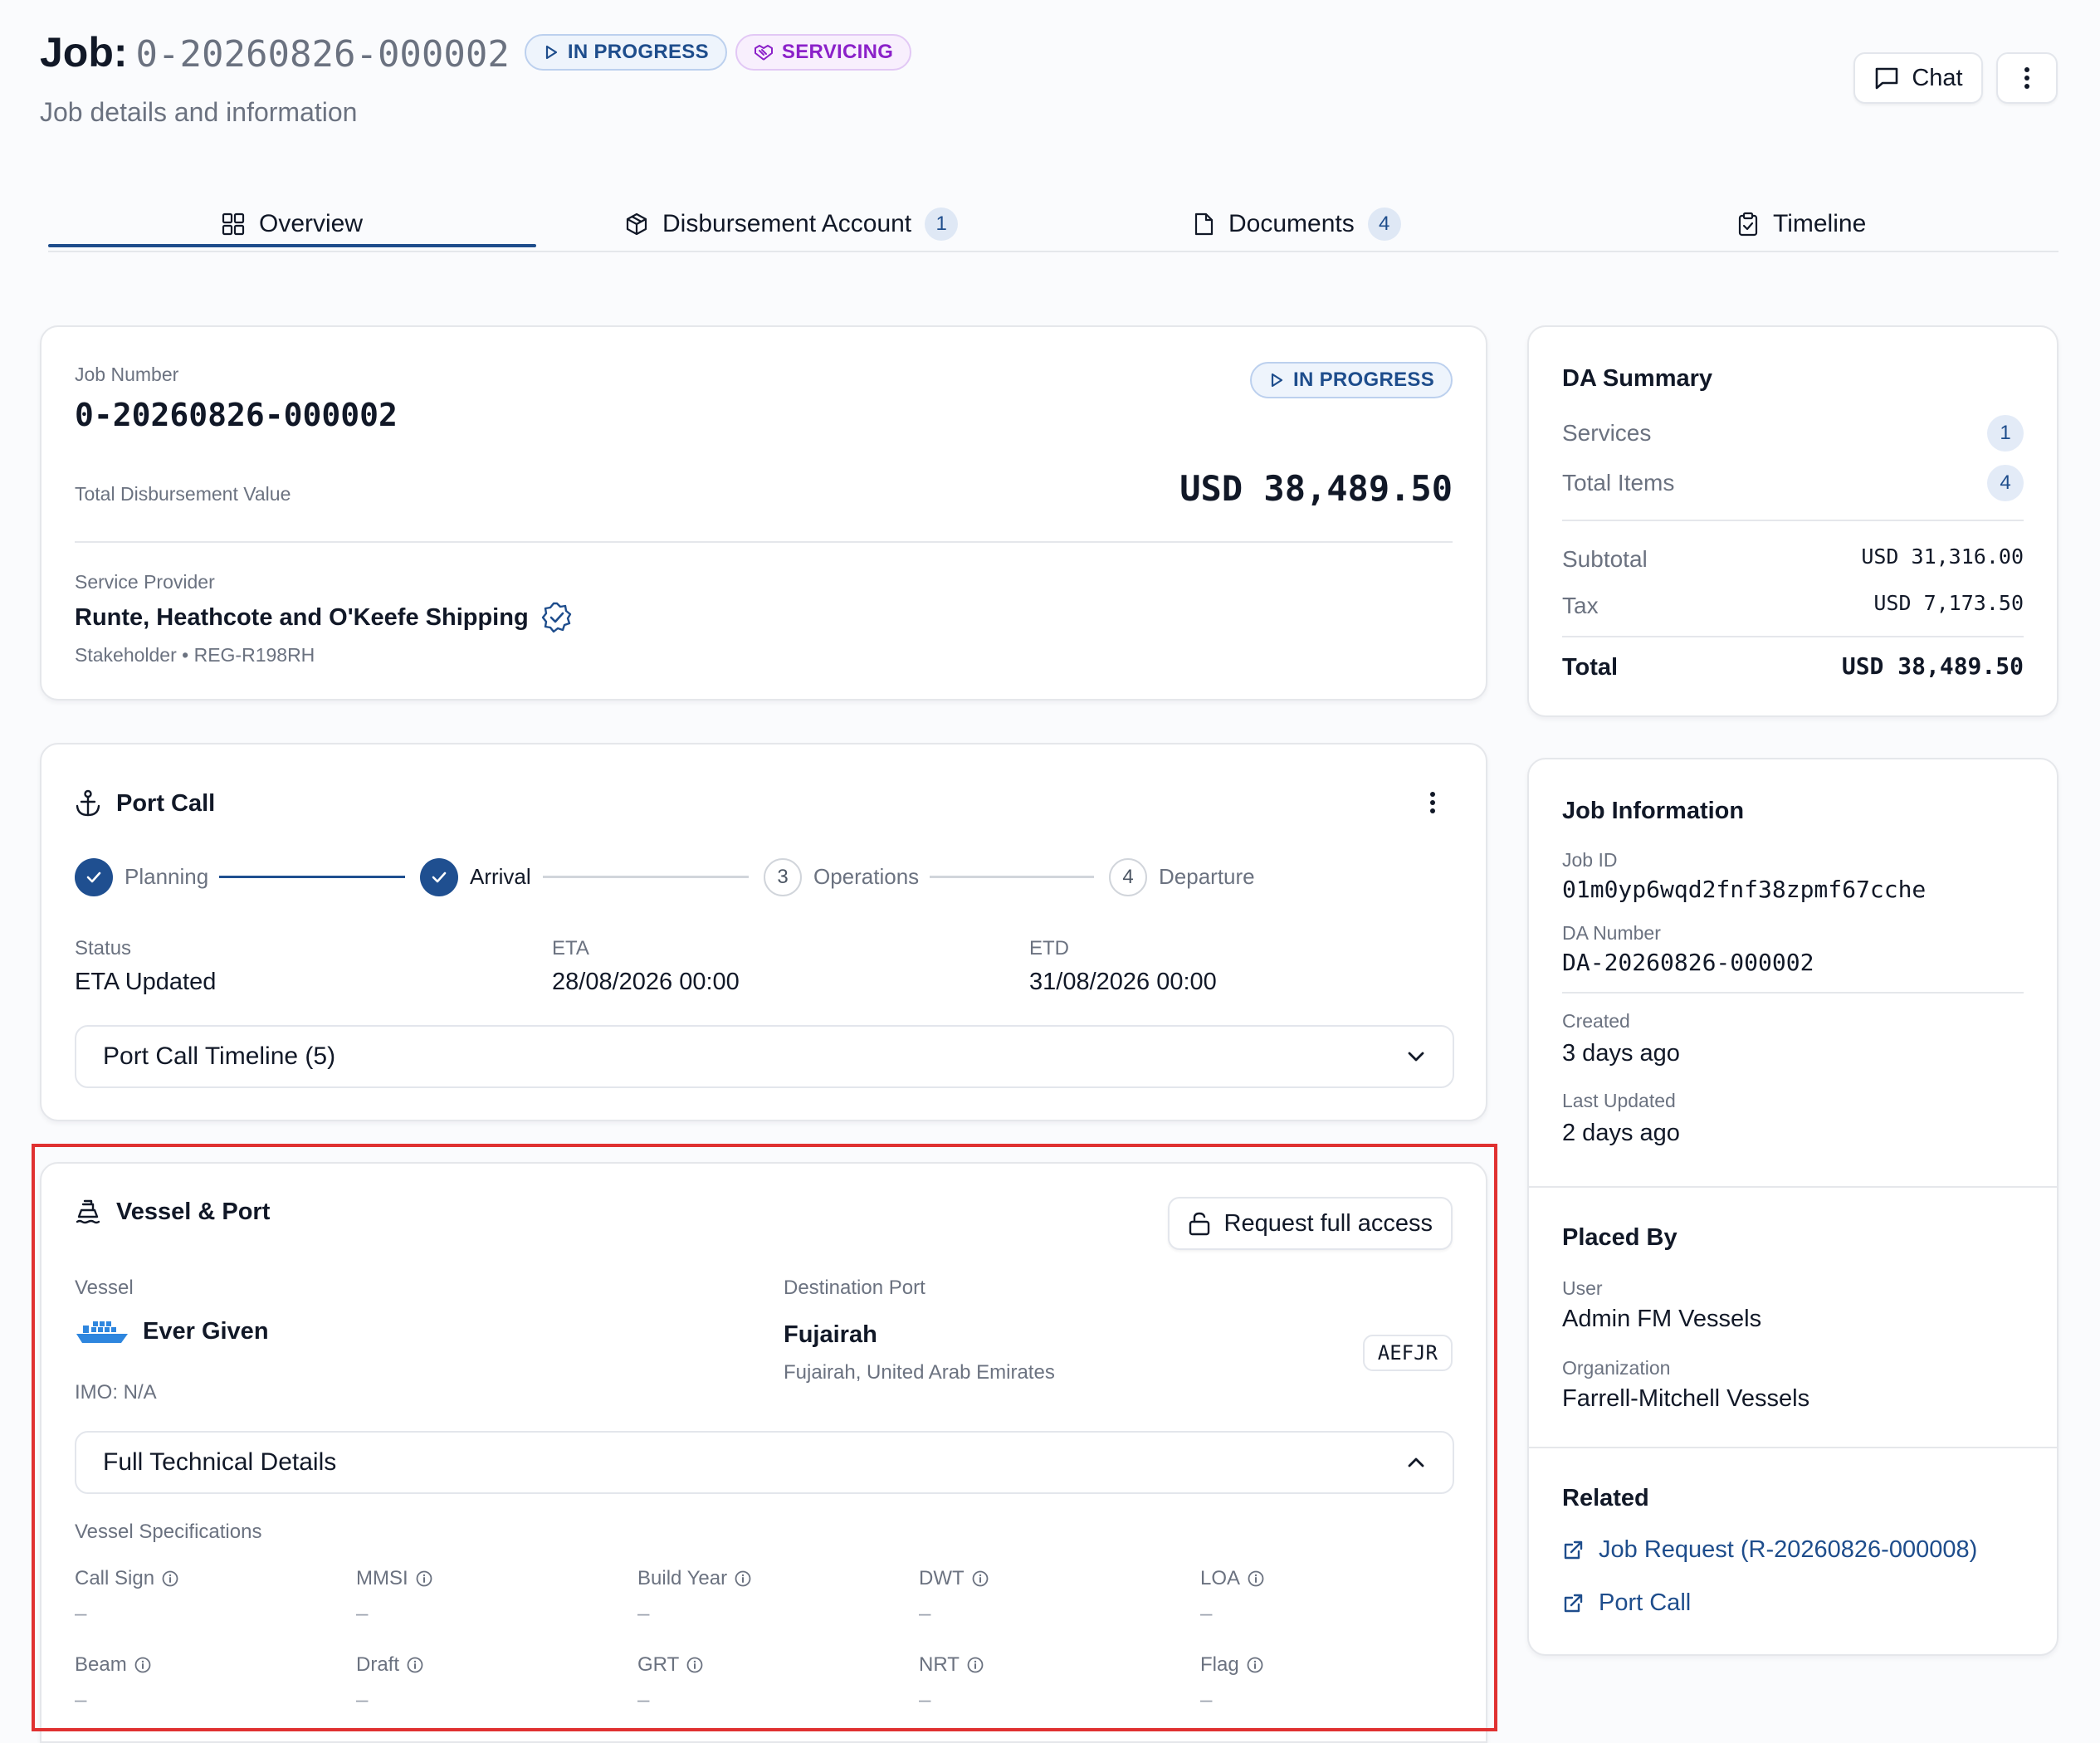 The width and height of the screenshot is (2100, 1743). I want to click on job-status-badge: IN PROGRESS, so click(1351, 380).